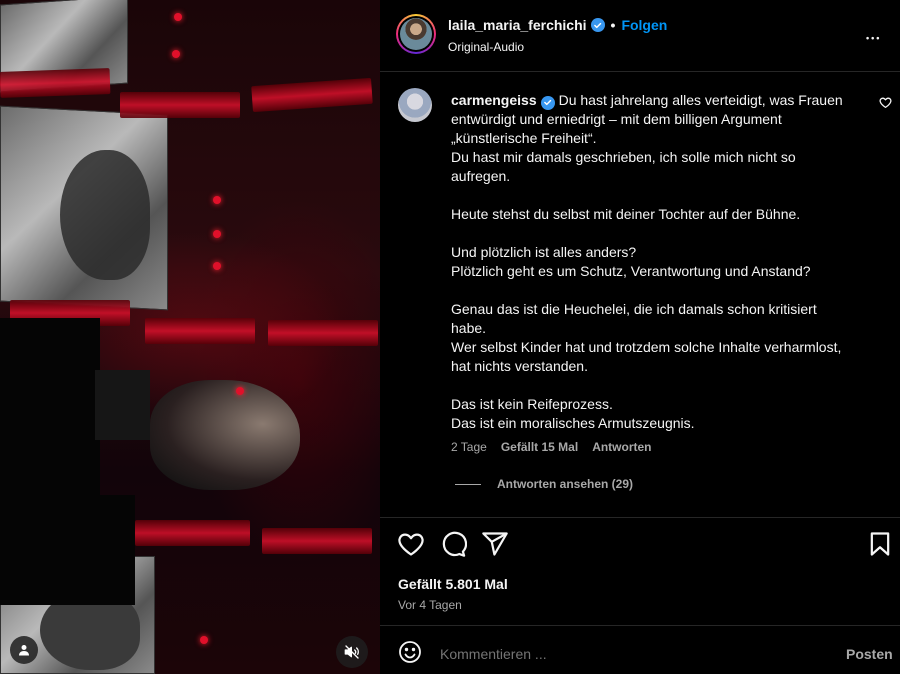  I want to click on audio-link: Original-Audio, so click(486, 47).